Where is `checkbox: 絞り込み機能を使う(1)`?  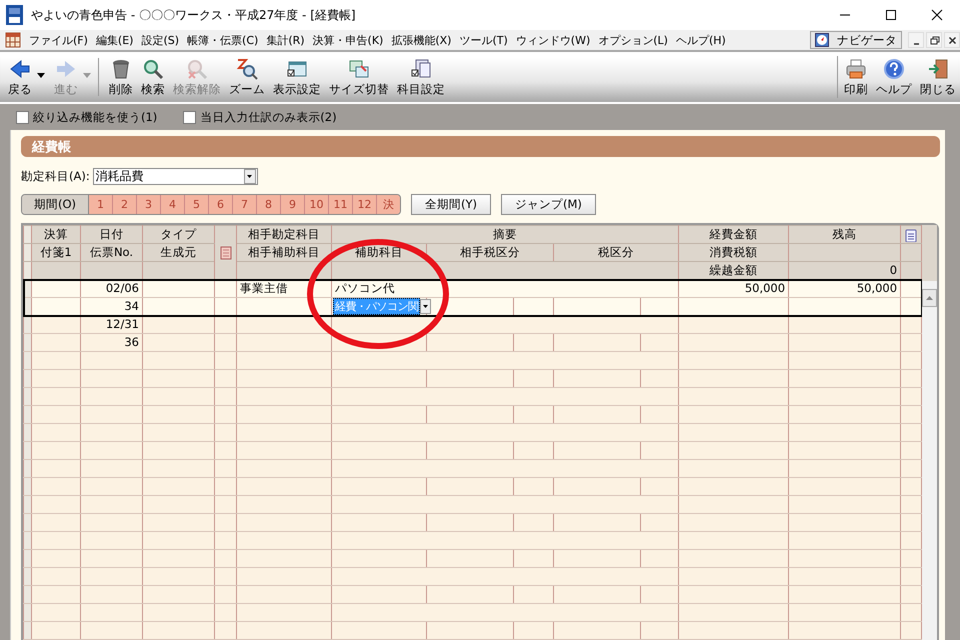 checkbox: 絞り込み機能を使う(1) is located at coordinates (87, 117).